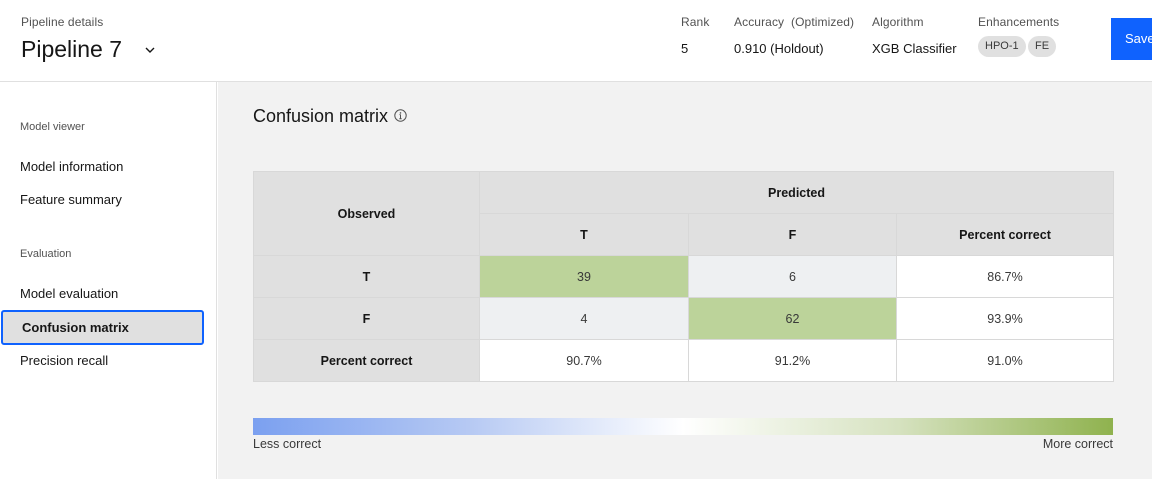 The width and height of the screenshot is (1152, 479). Describe the element at coordinates (366, 213) in the screenshot. I see `observed-header: Observed` at that location.